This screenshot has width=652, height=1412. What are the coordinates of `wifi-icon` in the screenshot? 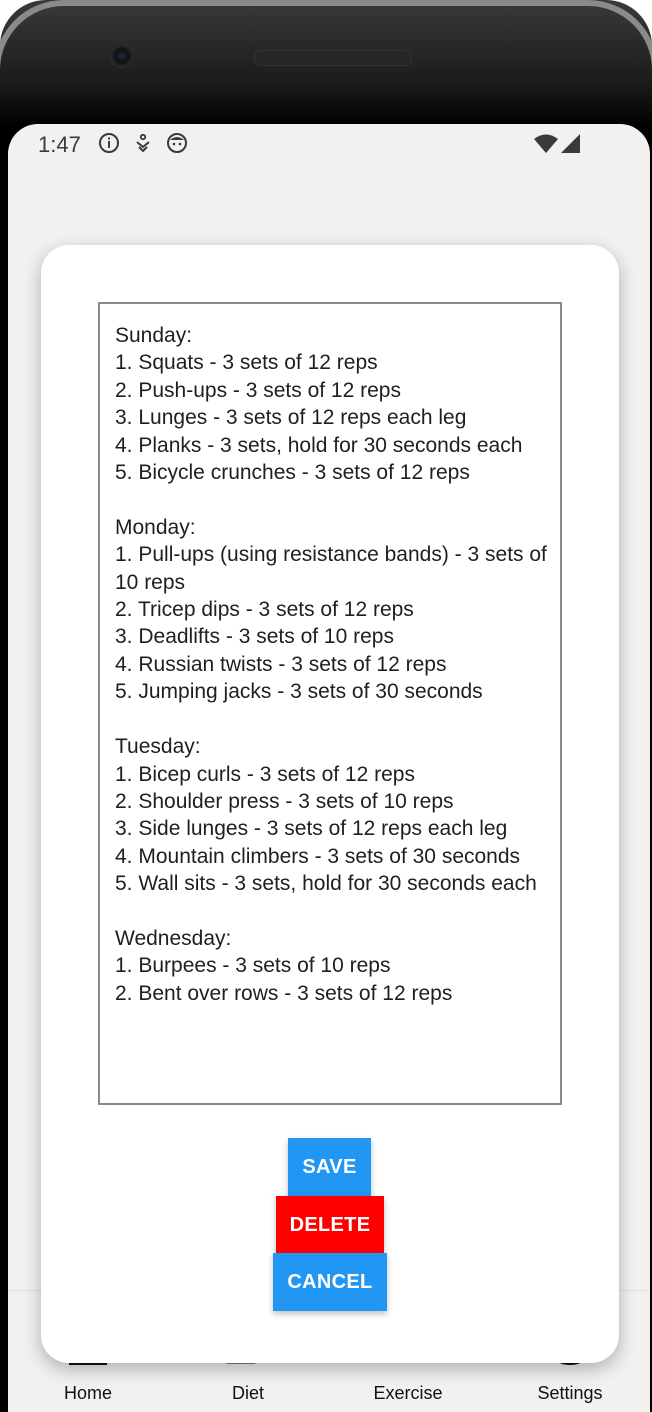 It's located at (546, 146).